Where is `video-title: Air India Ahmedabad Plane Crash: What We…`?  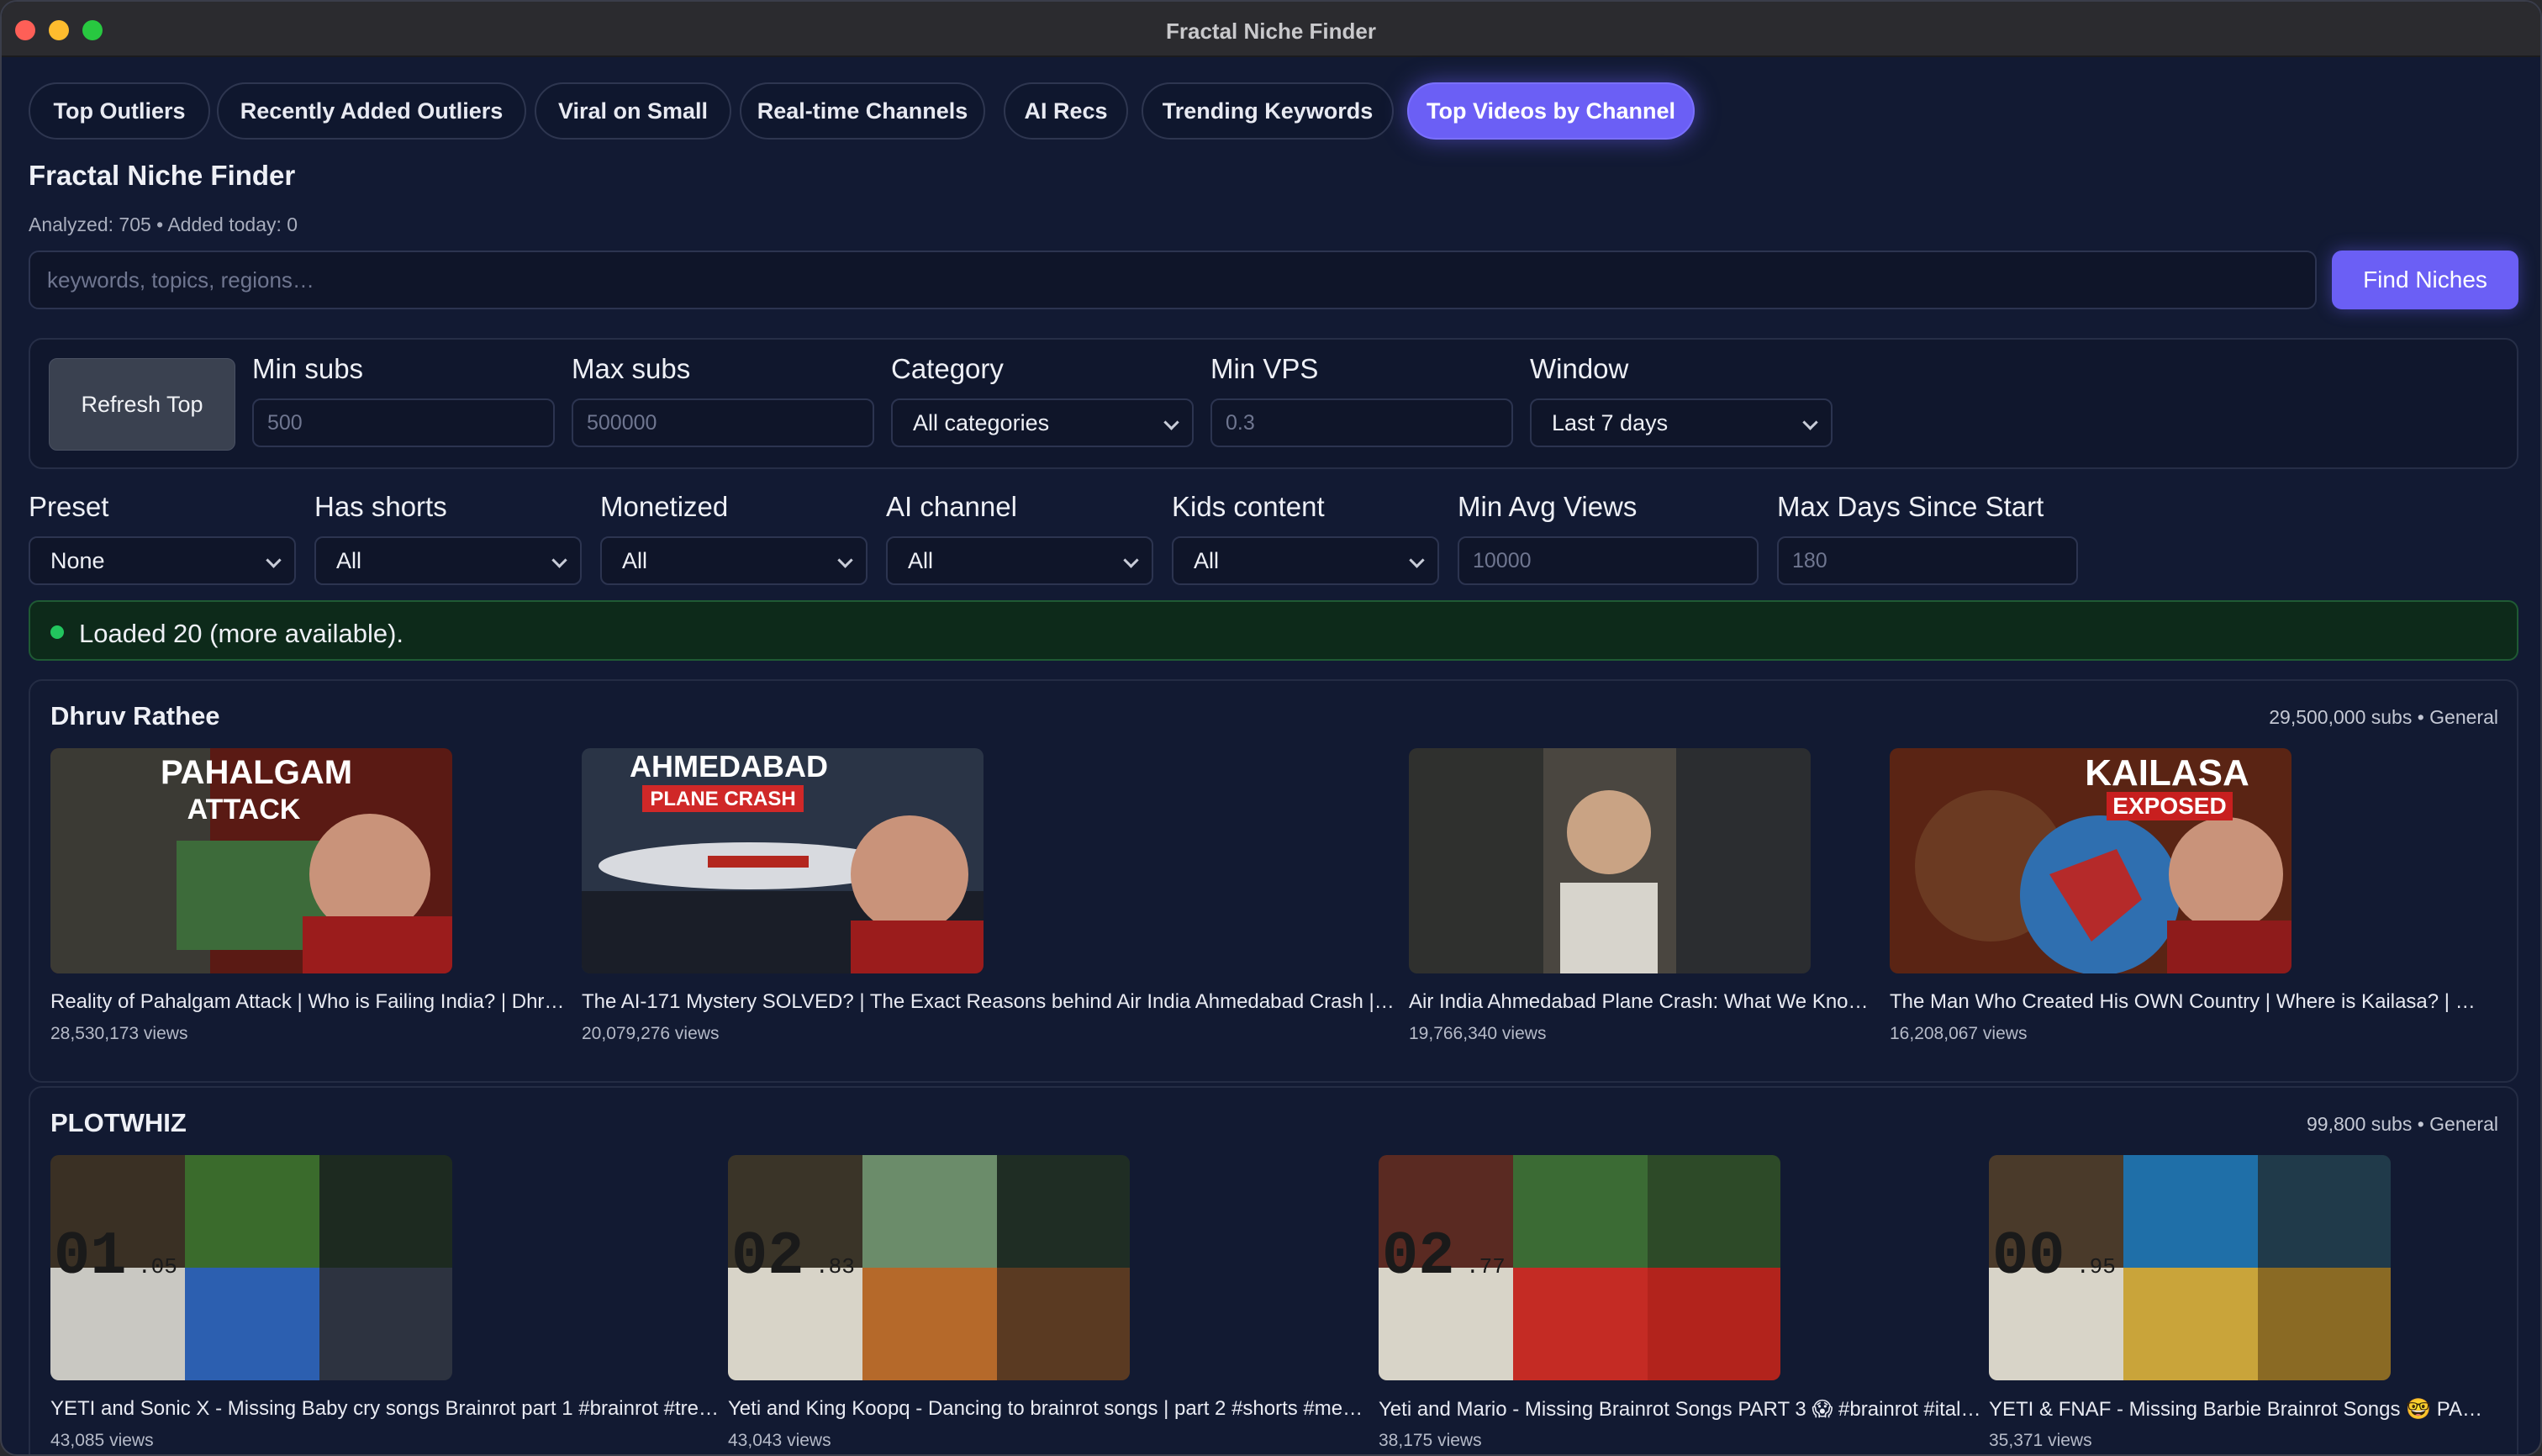 video-title: Air India Ahmedabad Plane Crash: What We… is located at coordinates (1644, 1002).